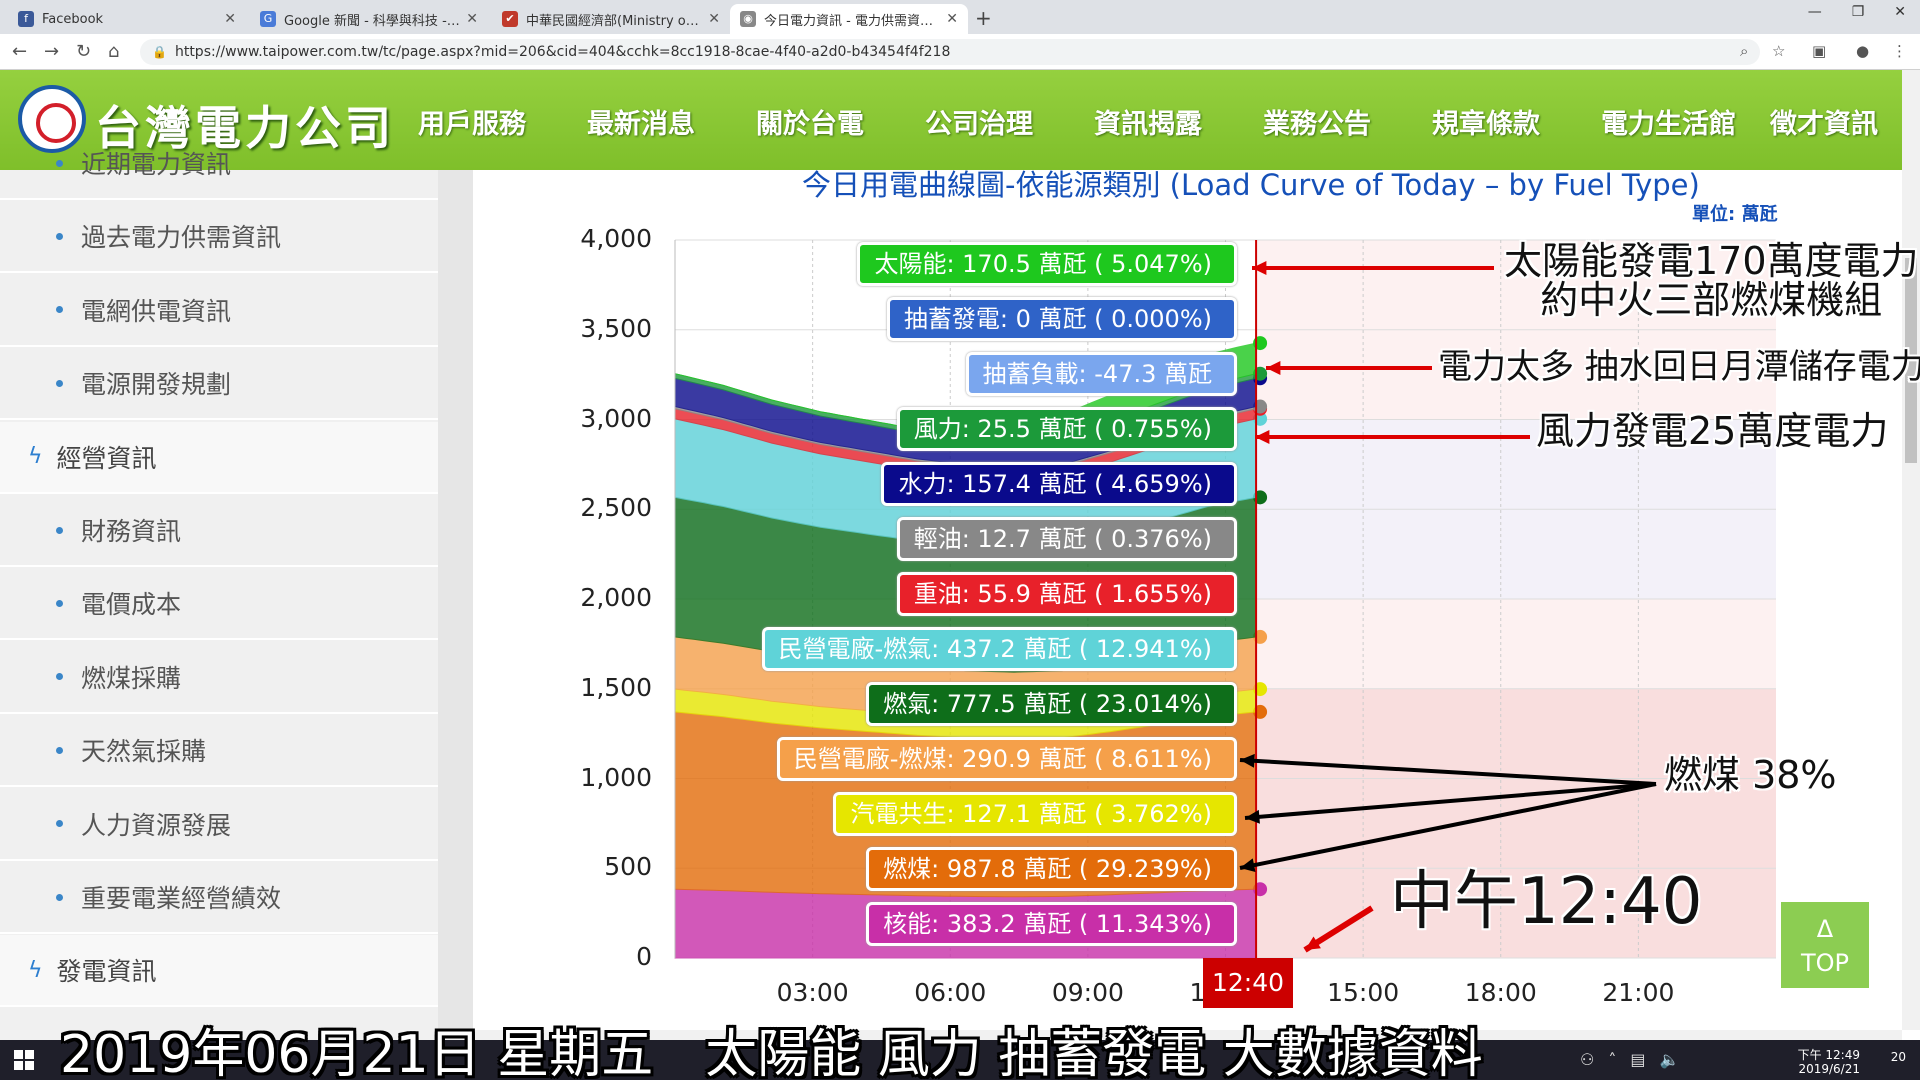 This screenshot has width=1920, height=1087. What do you see at coordinates (1500, 992) in the screenshot?
I see `x-tick-label: 18:00` at bounding box center [1500, 992].